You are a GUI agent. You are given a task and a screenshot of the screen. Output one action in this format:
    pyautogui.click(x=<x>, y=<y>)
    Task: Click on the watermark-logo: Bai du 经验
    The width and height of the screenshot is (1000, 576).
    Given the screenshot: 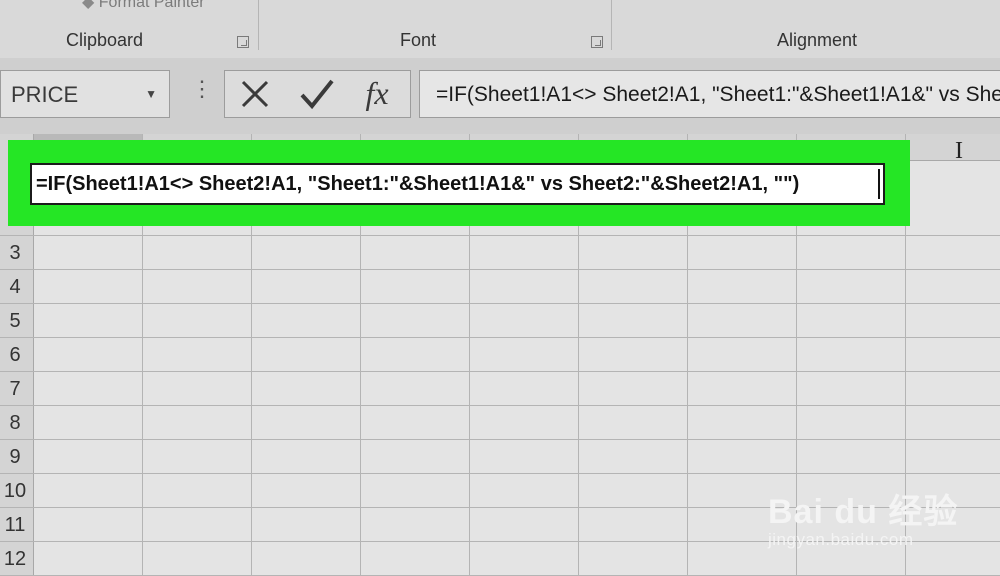 What is the action you would take?
    pyautogui.click(x=863, y=512)
    